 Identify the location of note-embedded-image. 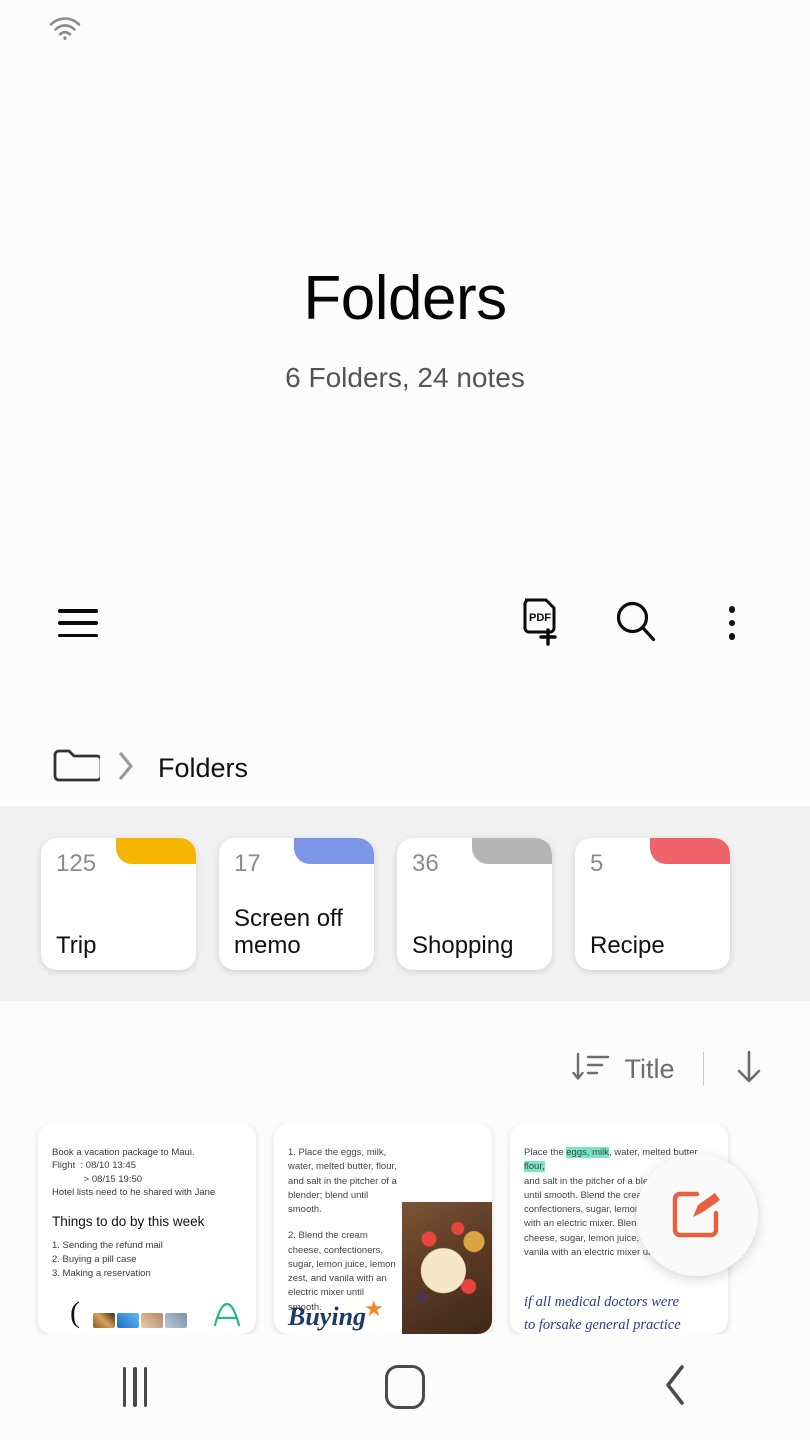
(447, 1268).